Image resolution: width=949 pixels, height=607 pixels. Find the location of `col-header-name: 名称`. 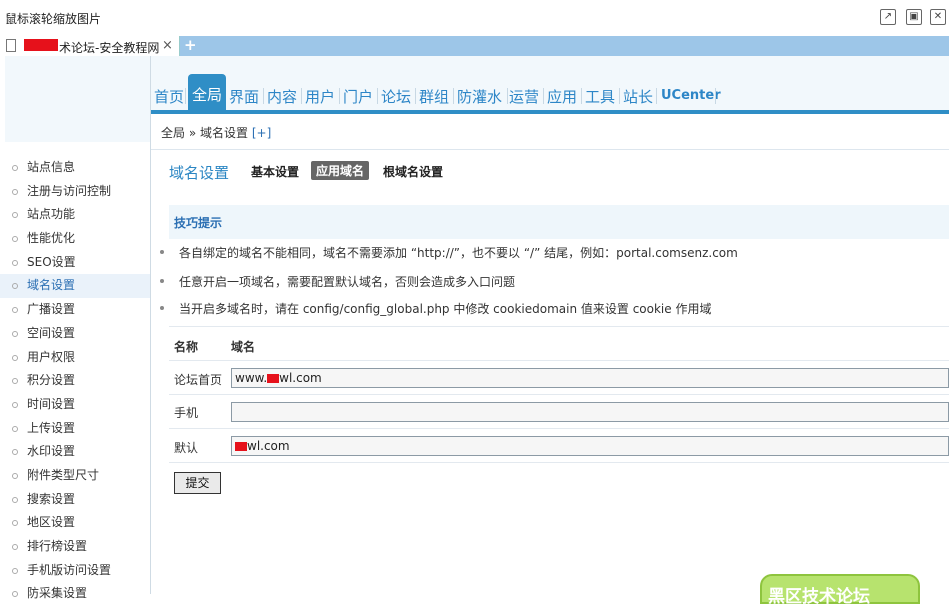

col-header-name: 名称 is located at coordinates (186, 347).